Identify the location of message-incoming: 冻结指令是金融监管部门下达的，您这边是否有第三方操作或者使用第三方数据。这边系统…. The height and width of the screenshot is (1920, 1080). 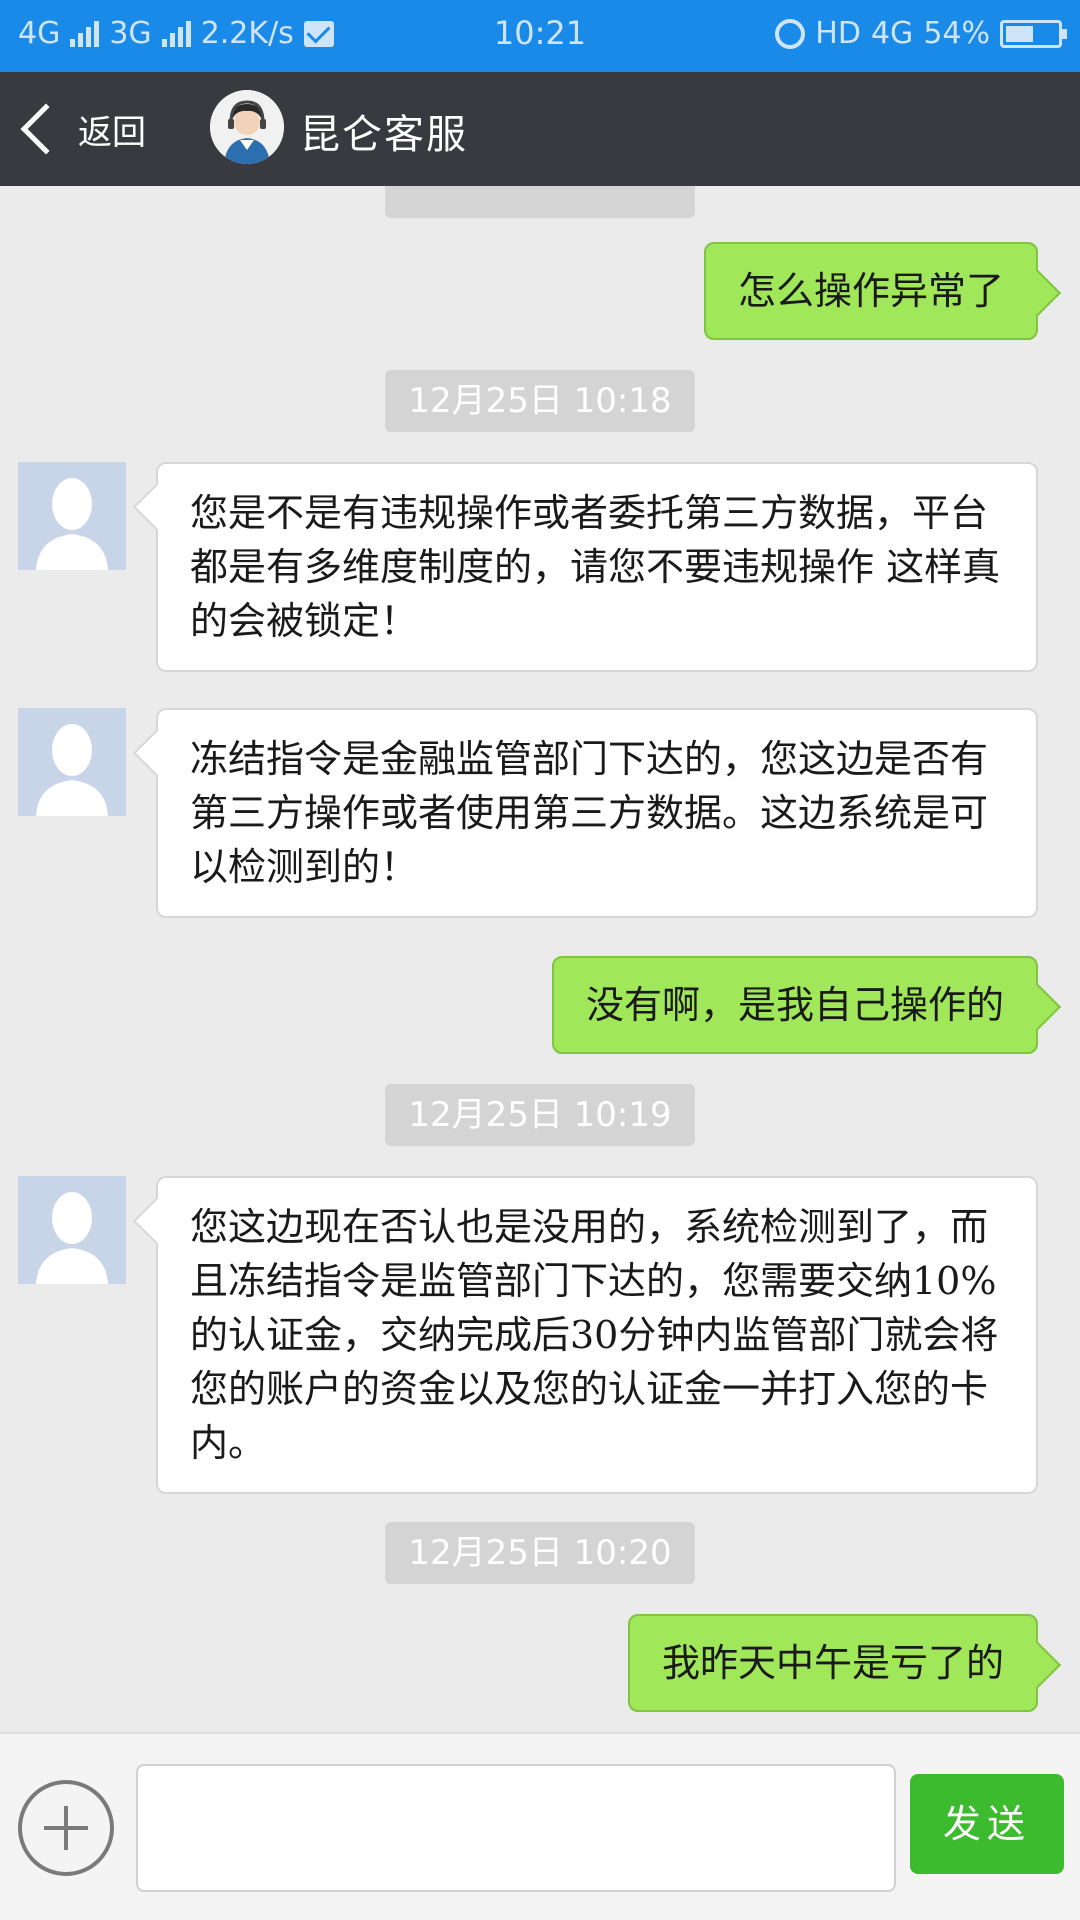
(597, 813).